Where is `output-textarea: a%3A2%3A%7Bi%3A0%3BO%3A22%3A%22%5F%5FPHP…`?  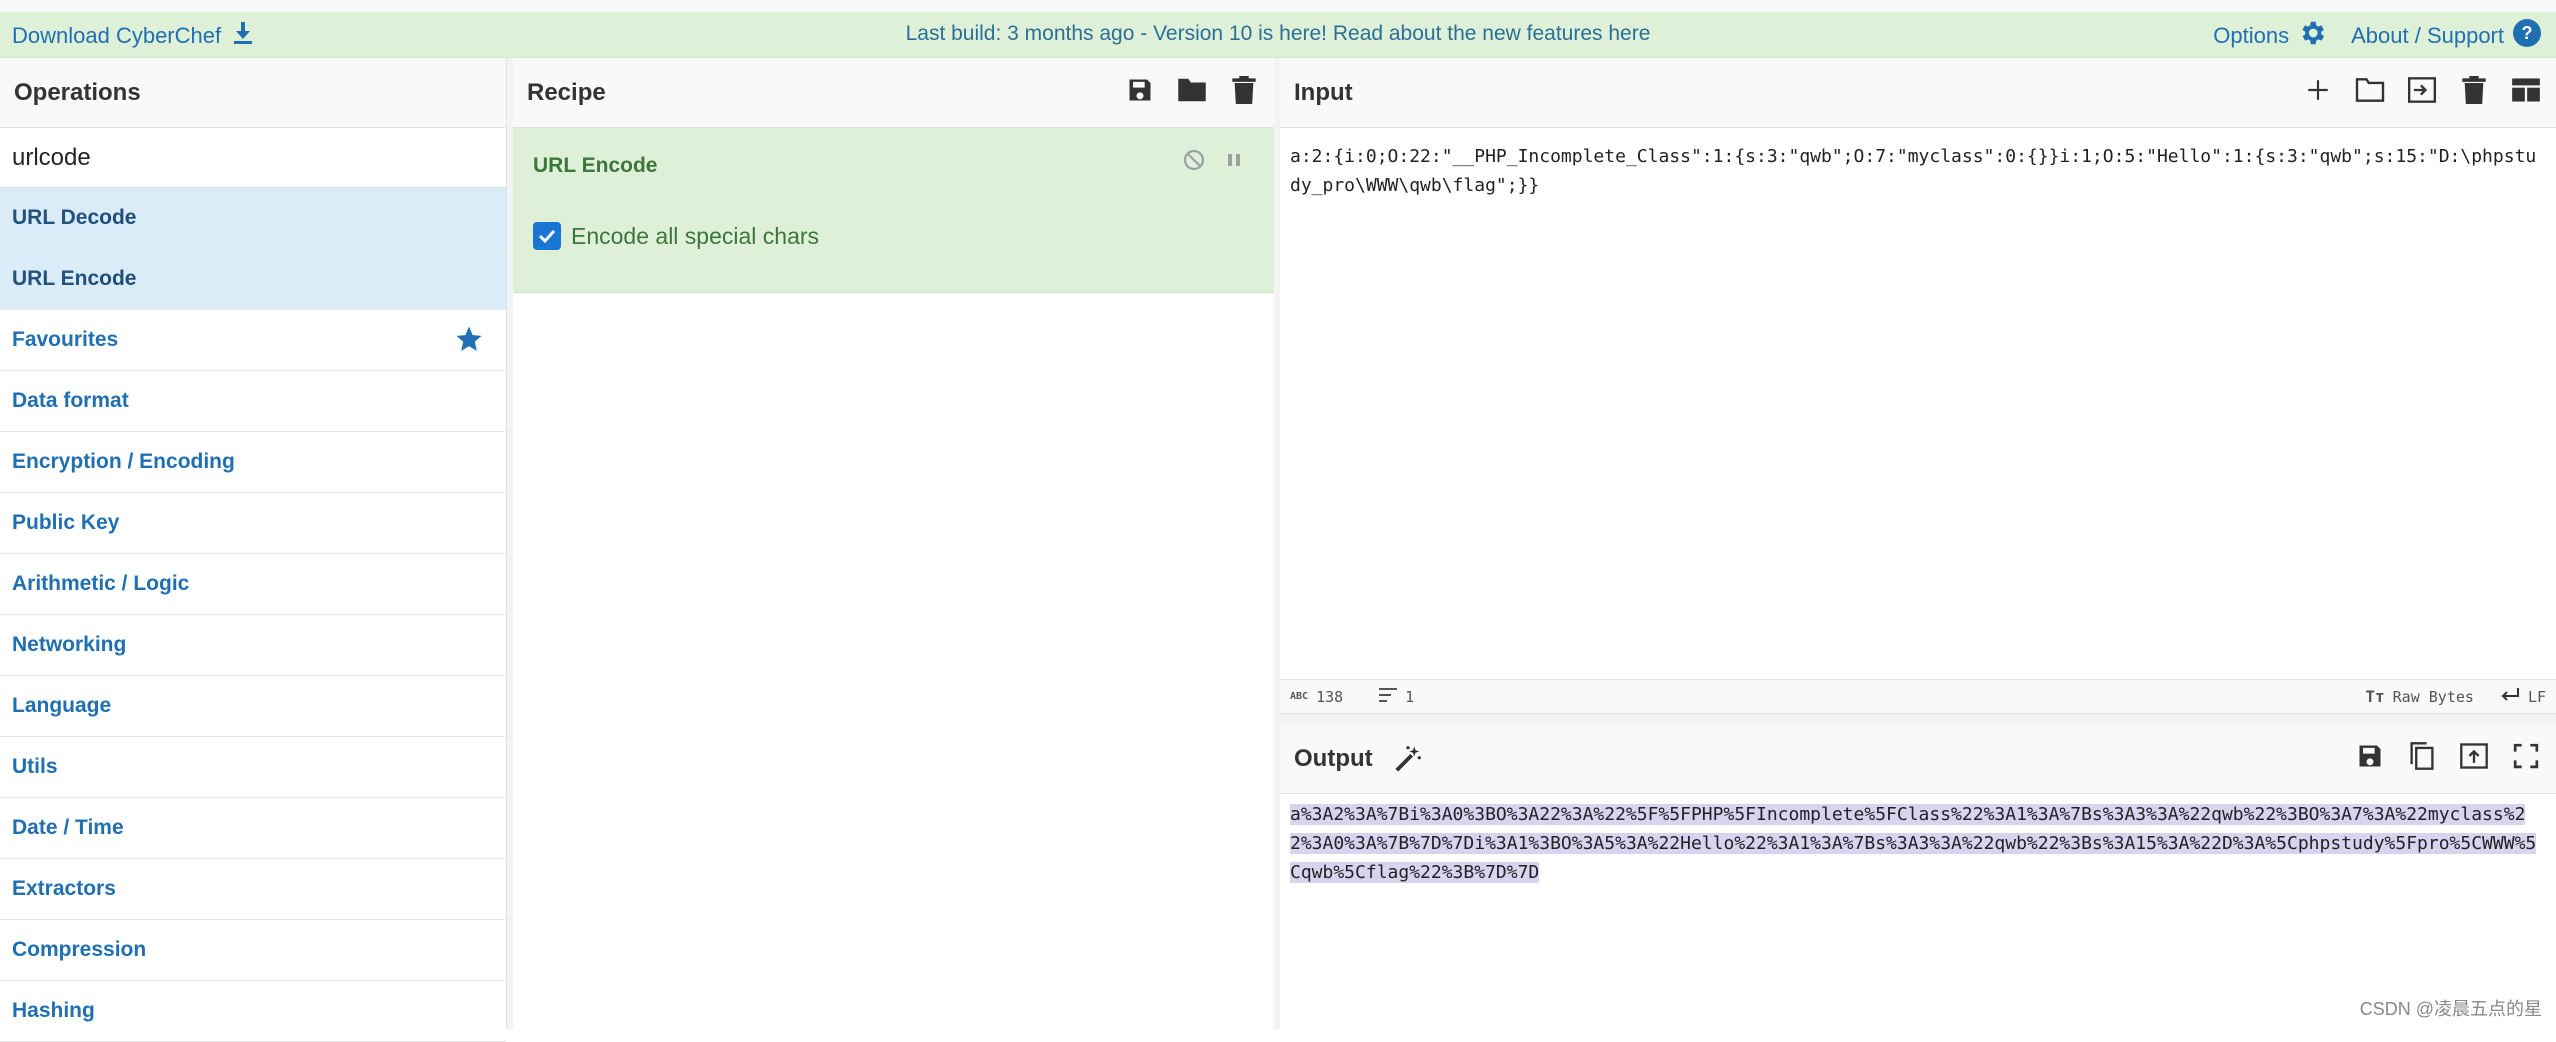 output-textarea: a%3A2%3A%7Bi%3A0%3BO%3A22%3A%22%5F%5FPHP… is located at coordinates (1918, 843).